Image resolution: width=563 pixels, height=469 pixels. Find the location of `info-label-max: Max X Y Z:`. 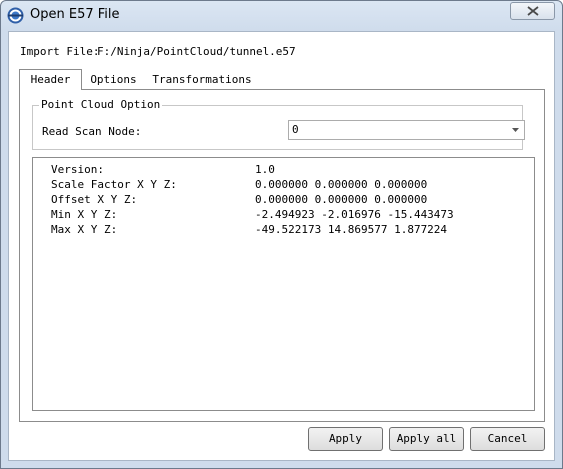

info-label-max: Max X Y Z: is located at coordinates (84, 229).